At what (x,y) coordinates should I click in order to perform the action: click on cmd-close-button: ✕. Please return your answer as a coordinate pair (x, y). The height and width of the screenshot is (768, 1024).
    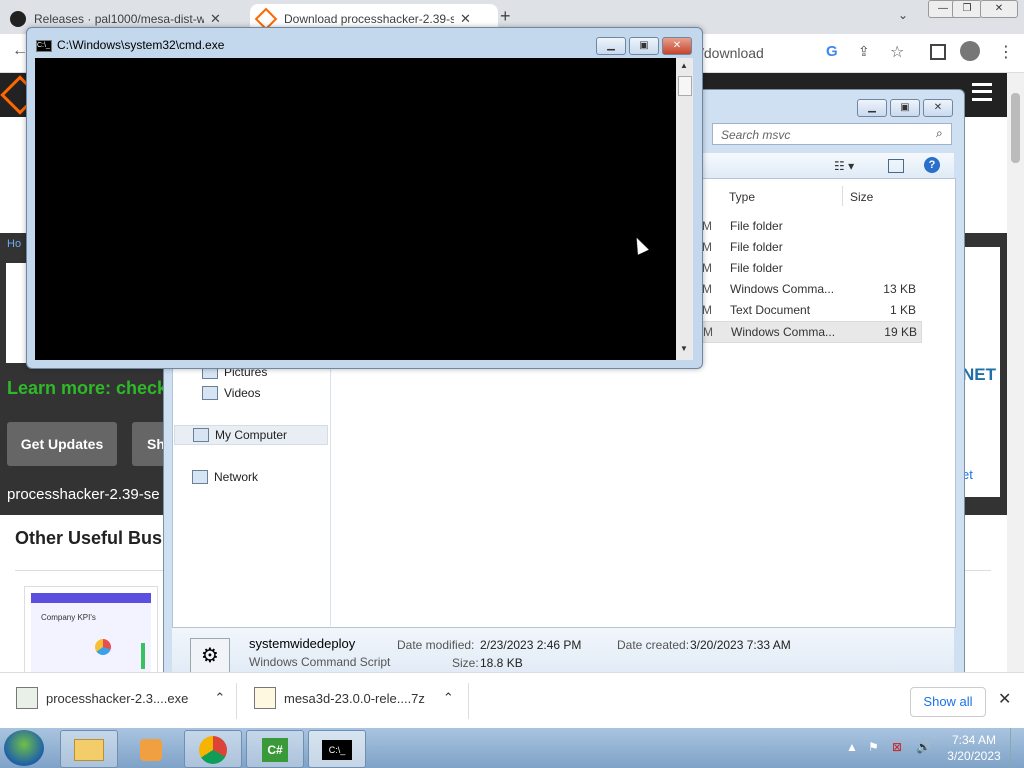
    Looking at the image, I should click on (677, 46).